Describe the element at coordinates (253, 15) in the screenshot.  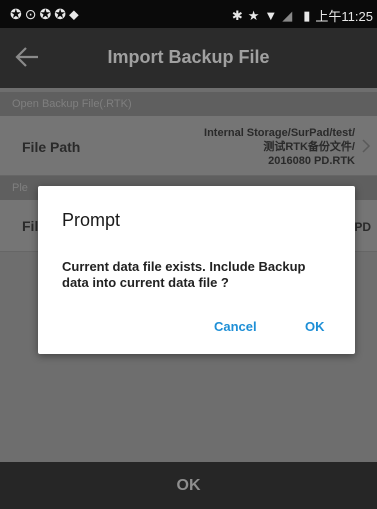
I see `star-icon: ★` at that location.